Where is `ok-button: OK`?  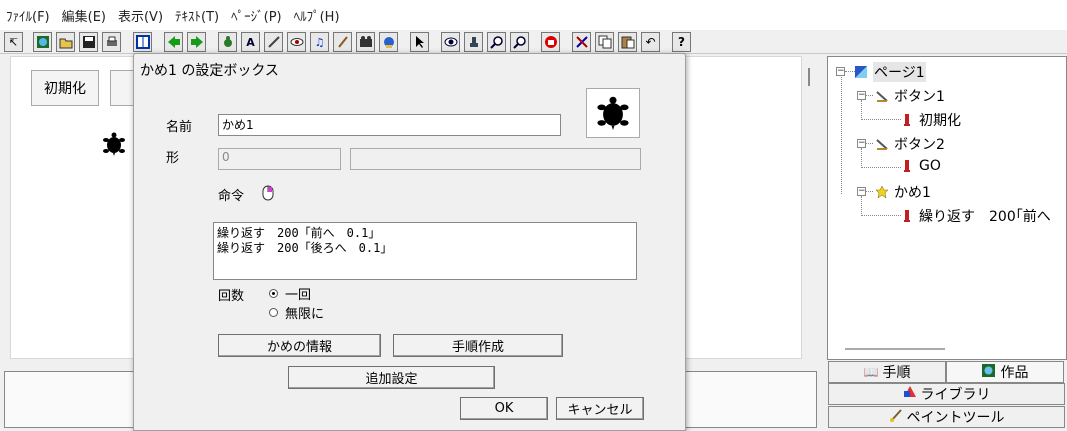
ok-button: OK is located at coordinates (504, 408).